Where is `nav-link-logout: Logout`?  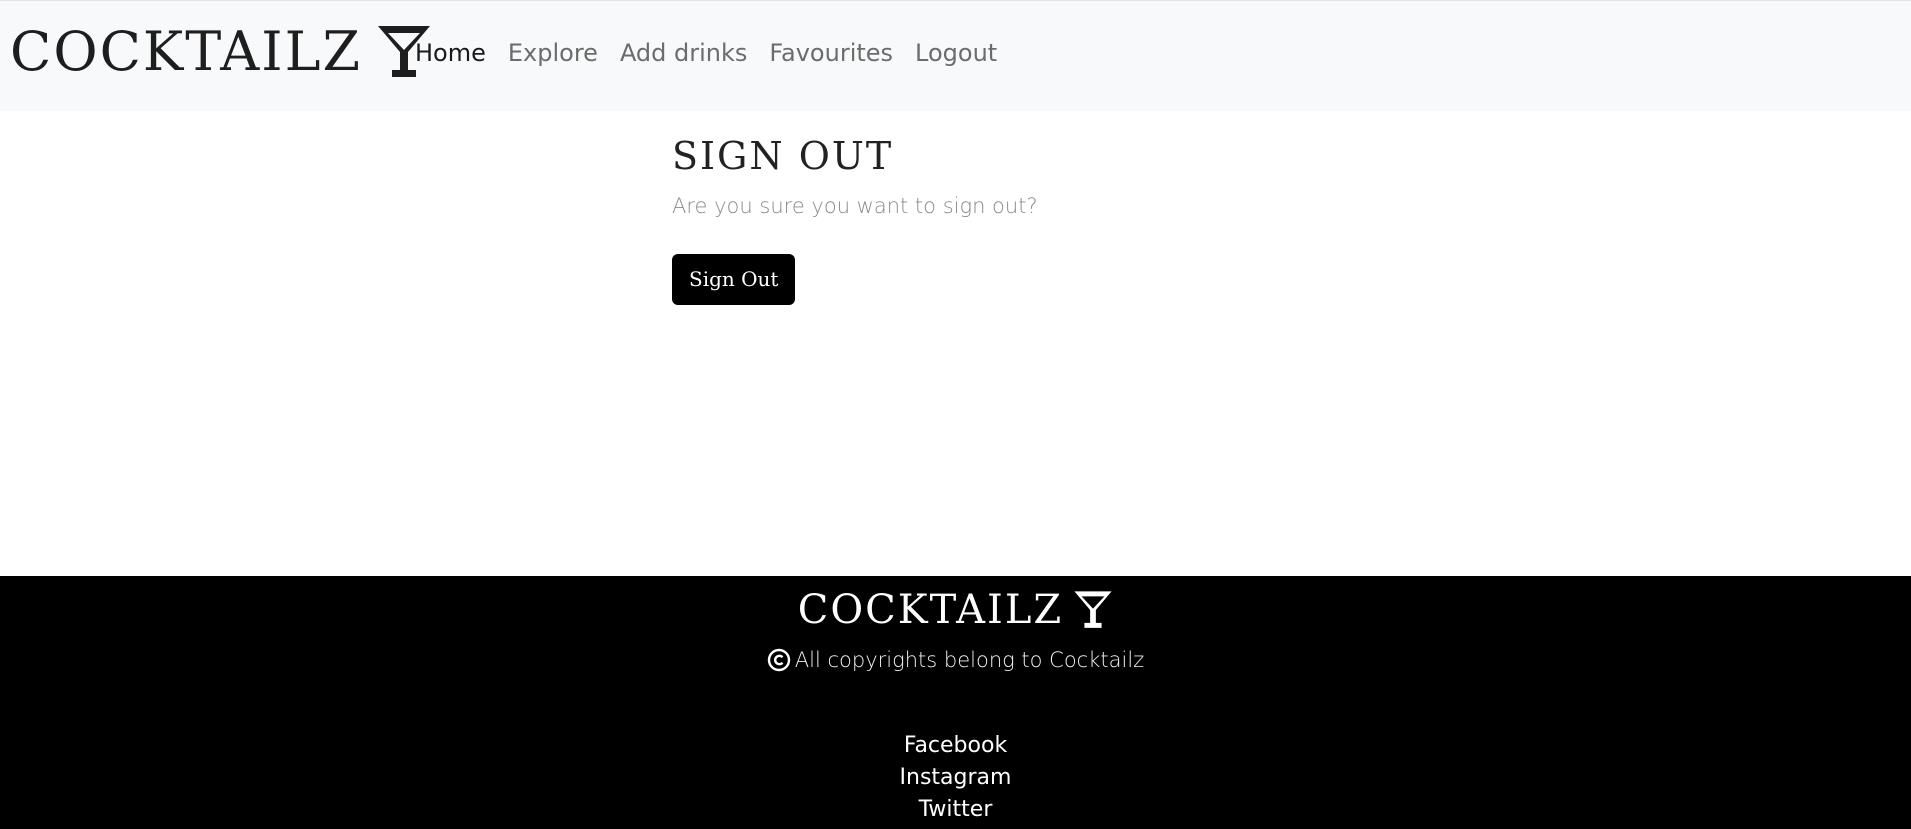
nav-link-logout: Logout is located at coordinates (956, 53).